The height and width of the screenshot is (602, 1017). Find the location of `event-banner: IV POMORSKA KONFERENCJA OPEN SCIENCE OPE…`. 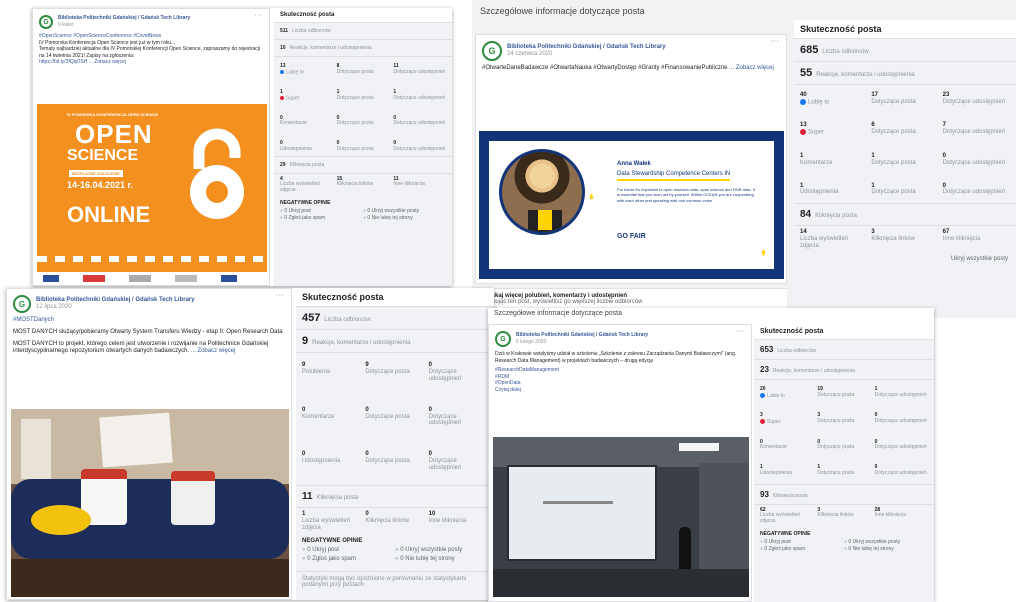

event-banner: IV POMORSKA KONFERENCJA OPEN SCIENCE OPE… is located at coordinates (152, 188).